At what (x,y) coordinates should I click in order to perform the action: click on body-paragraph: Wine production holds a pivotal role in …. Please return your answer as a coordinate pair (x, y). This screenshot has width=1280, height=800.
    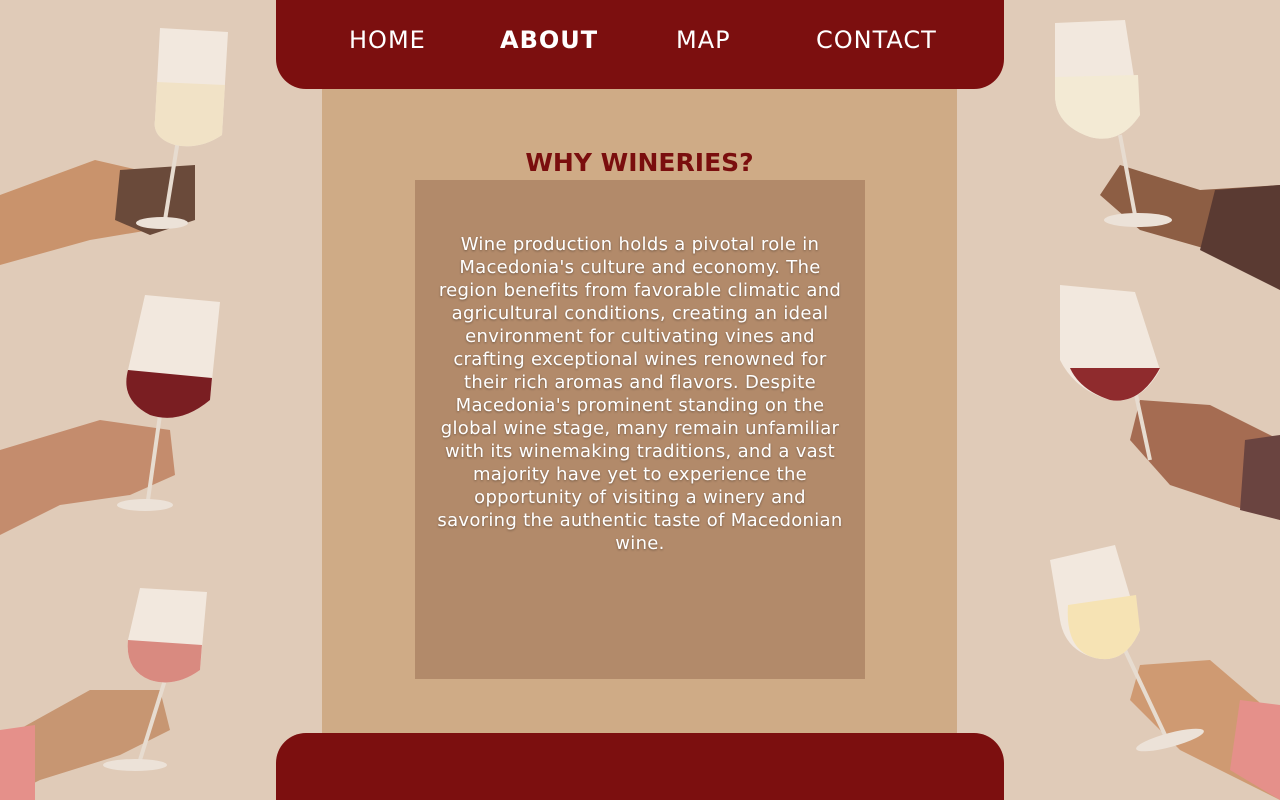
    Looking at the image, I should click on (640, 394).